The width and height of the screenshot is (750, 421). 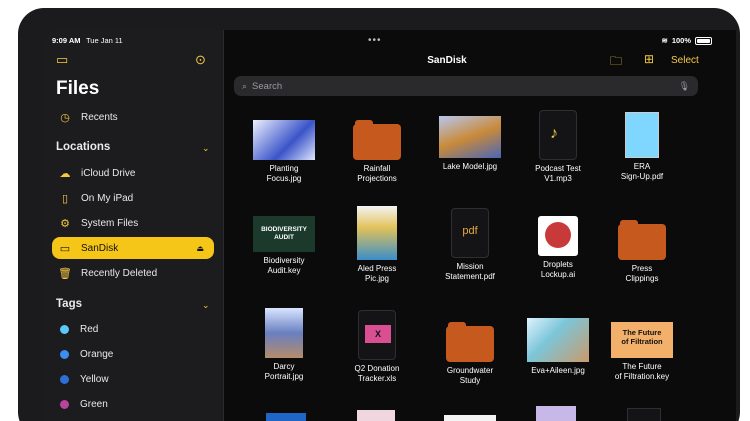 What do you see at coordinates (89, 329) in the screenshot?
I see `sidebar-item-label: Red` at bounding box center [89, 329].